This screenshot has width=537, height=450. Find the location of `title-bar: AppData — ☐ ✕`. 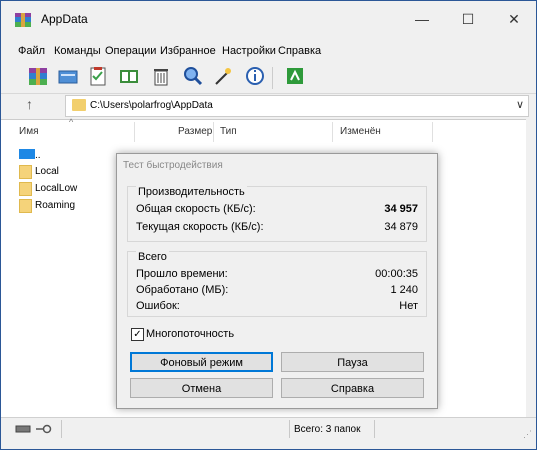

title-bar: AppData — ☐ ✕ is located at coordinates (268, 19).